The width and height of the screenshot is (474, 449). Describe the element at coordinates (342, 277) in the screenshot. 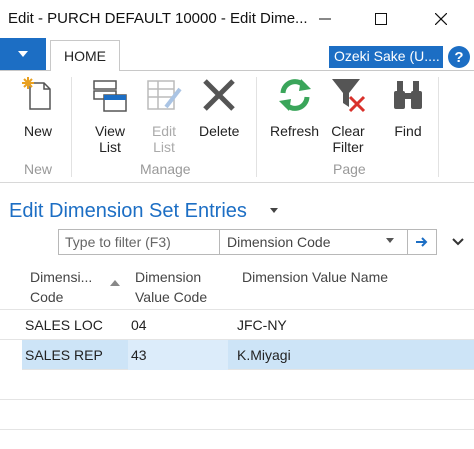

I see `column-header-dimension-value-name: Dimension Value Name` at that location.